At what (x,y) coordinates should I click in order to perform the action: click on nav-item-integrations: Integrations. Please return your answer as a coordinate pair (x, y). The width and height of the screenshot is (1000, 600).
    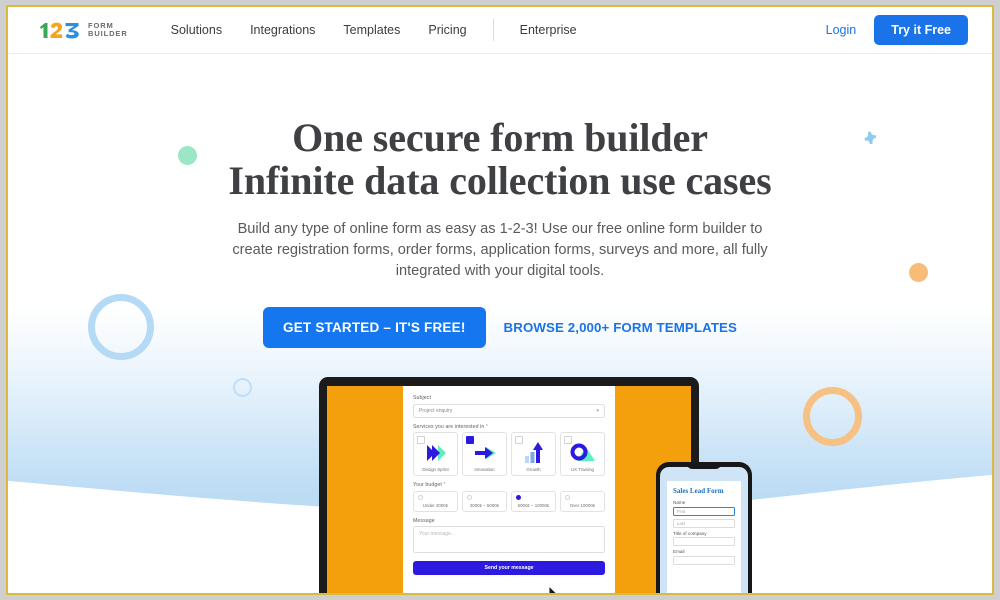
    Looking at the image, I should click on (282, 30).